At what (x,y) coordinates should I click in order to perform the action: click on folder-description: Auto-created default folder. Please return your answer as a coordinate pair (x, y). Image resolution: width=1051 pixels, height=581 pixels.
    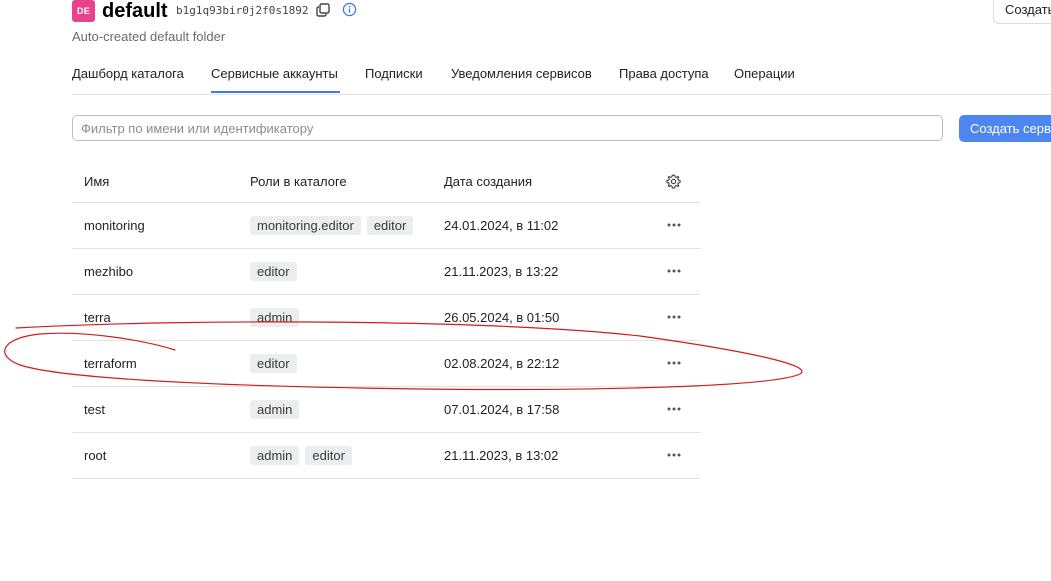
    Looking at the image, I should click on (149, 36).